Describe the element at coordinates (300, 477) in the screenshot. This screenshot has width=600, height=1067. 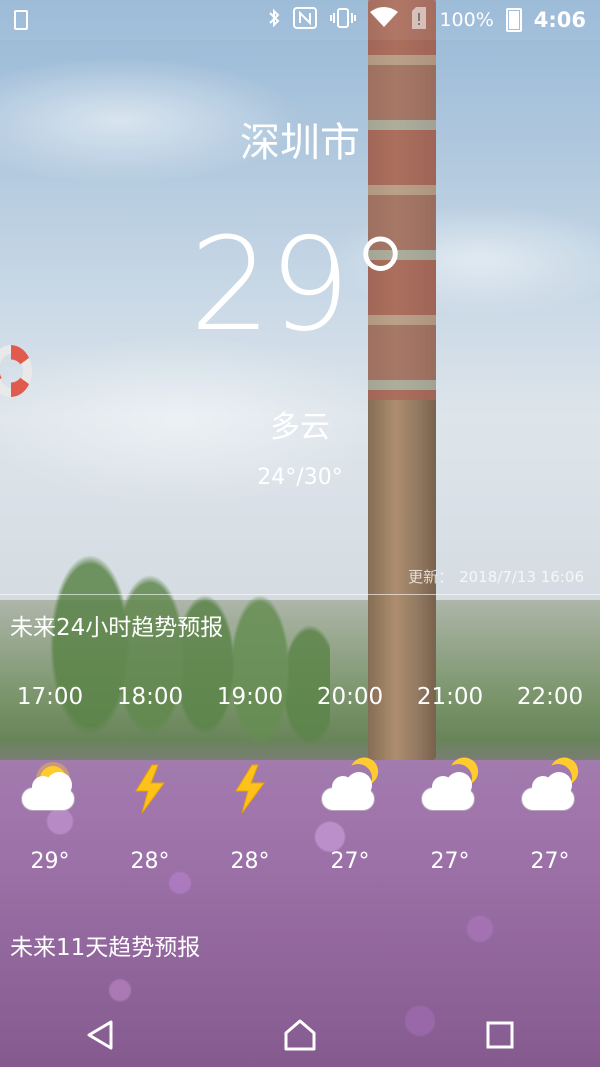
I see `temperature-range: 24°/30°` at that location.